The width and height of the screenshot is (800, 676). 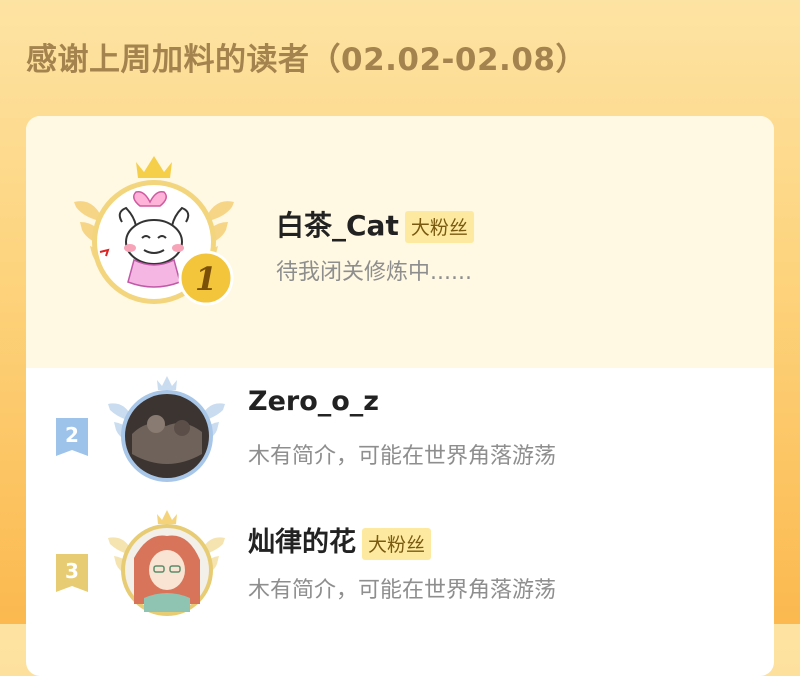 I want to click on page-title: 感谢上周加料的读者（02.02-02.08）, so click(x=306, y=60).